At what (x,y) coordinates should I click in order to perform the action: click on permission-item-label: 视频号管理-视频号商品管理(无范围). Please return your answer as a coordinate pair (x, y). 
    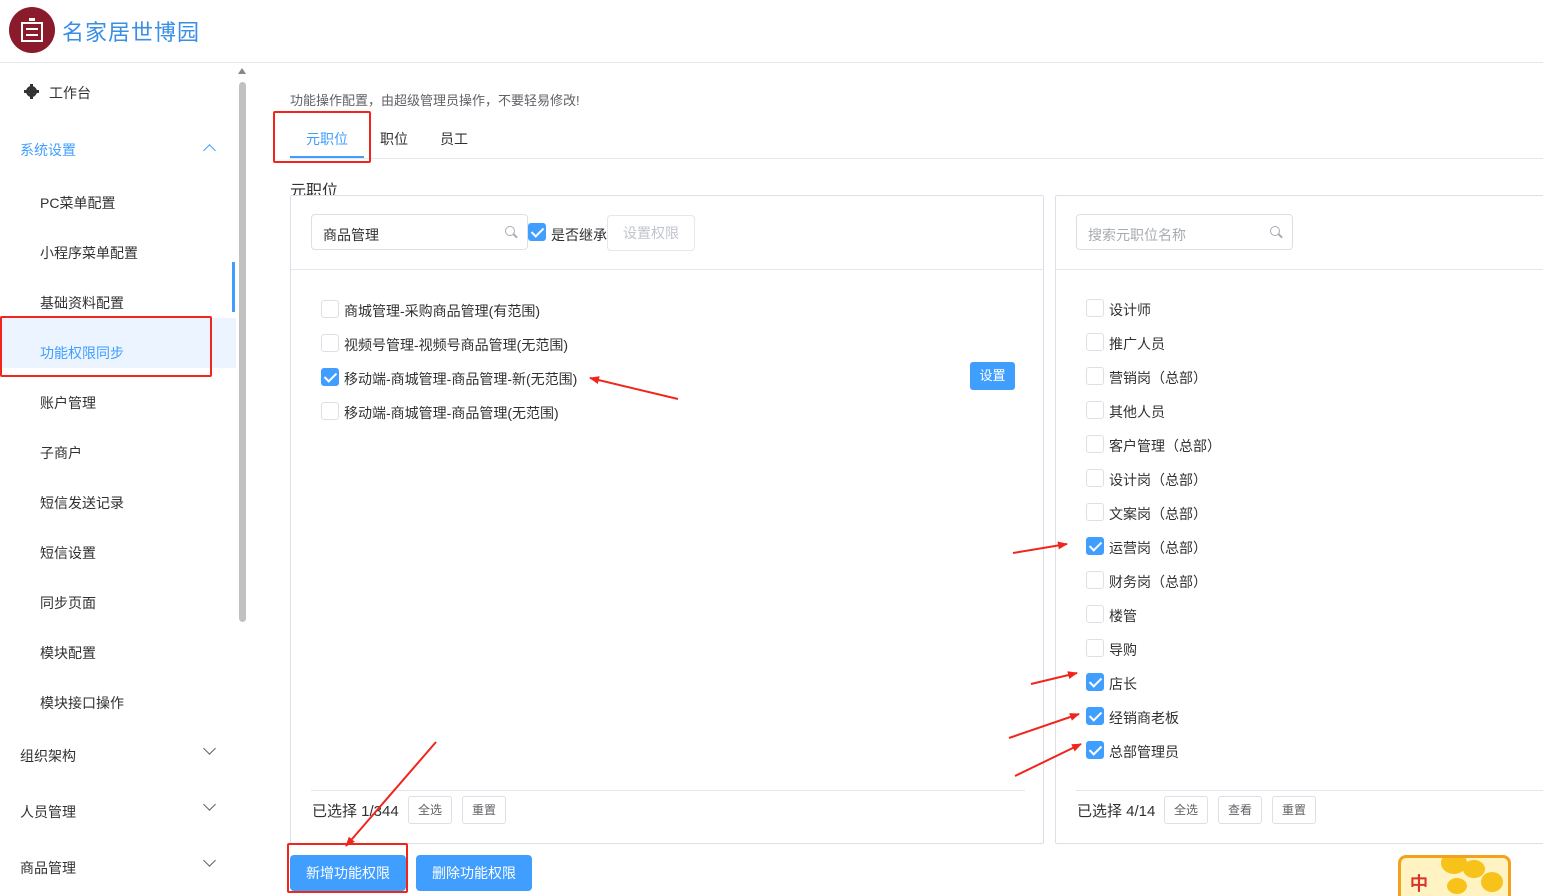
    Looking at the image, I should click on (456, 345).